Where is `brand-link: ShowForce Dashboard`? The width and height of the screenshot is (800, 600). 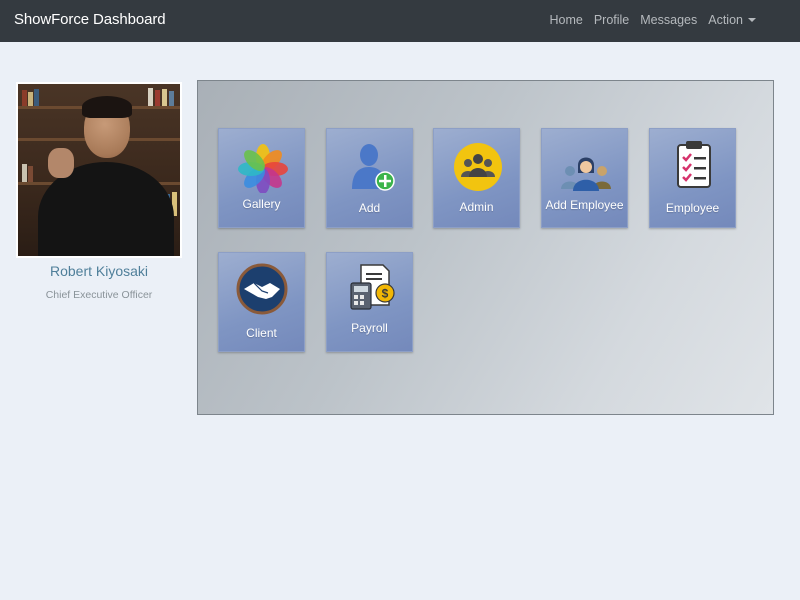
brand-link: ShowForce Dashboard is located at coordinates (90, 19).